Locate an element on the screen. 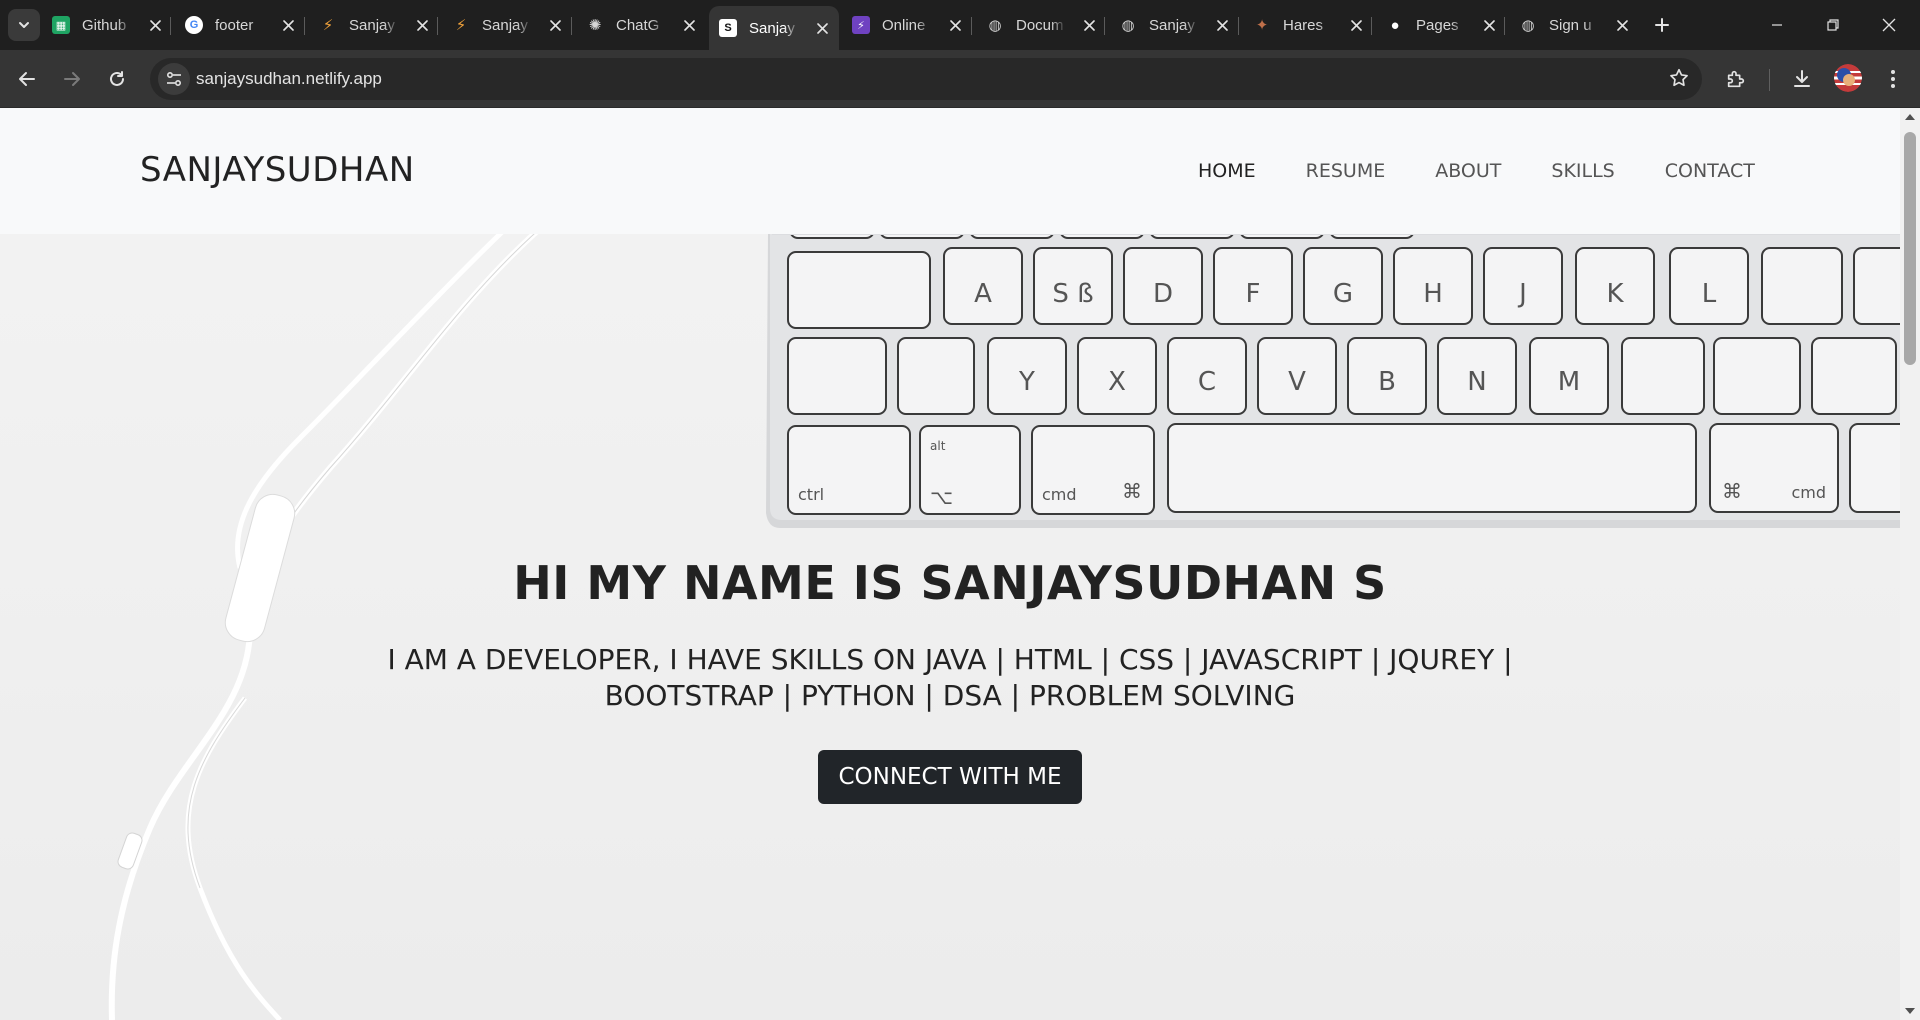  forward-button is located at coordinates (72, 79).